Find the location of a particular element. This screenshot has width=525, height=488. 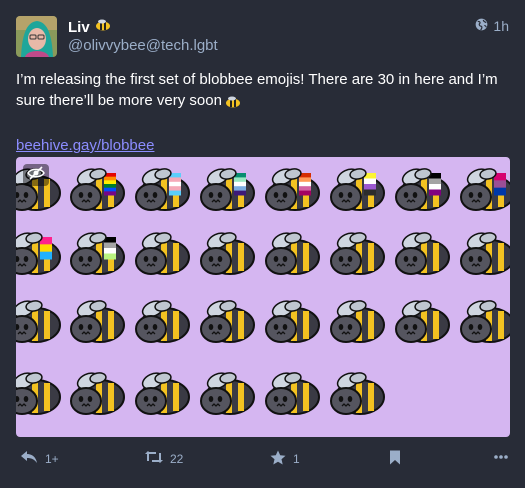

reply-button: 1+ is located at coordinates (39, 458).